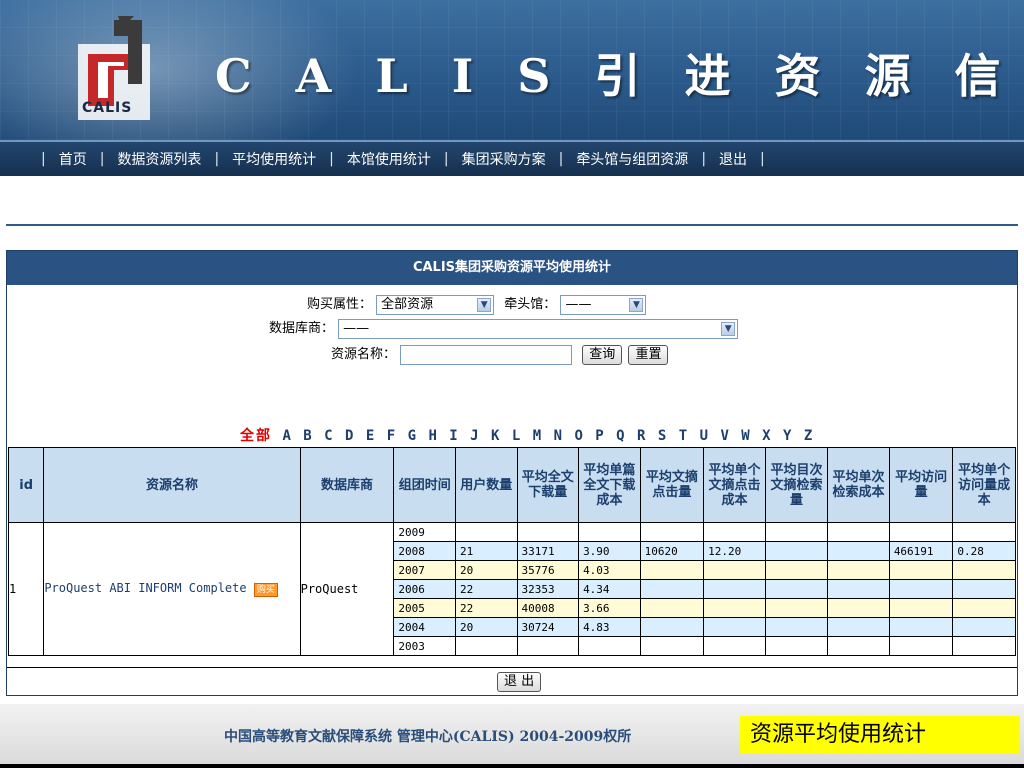  Describe the element at coordinates (424, 485) in the screenshot. I see `col-header-year: 组团时间` at that location.